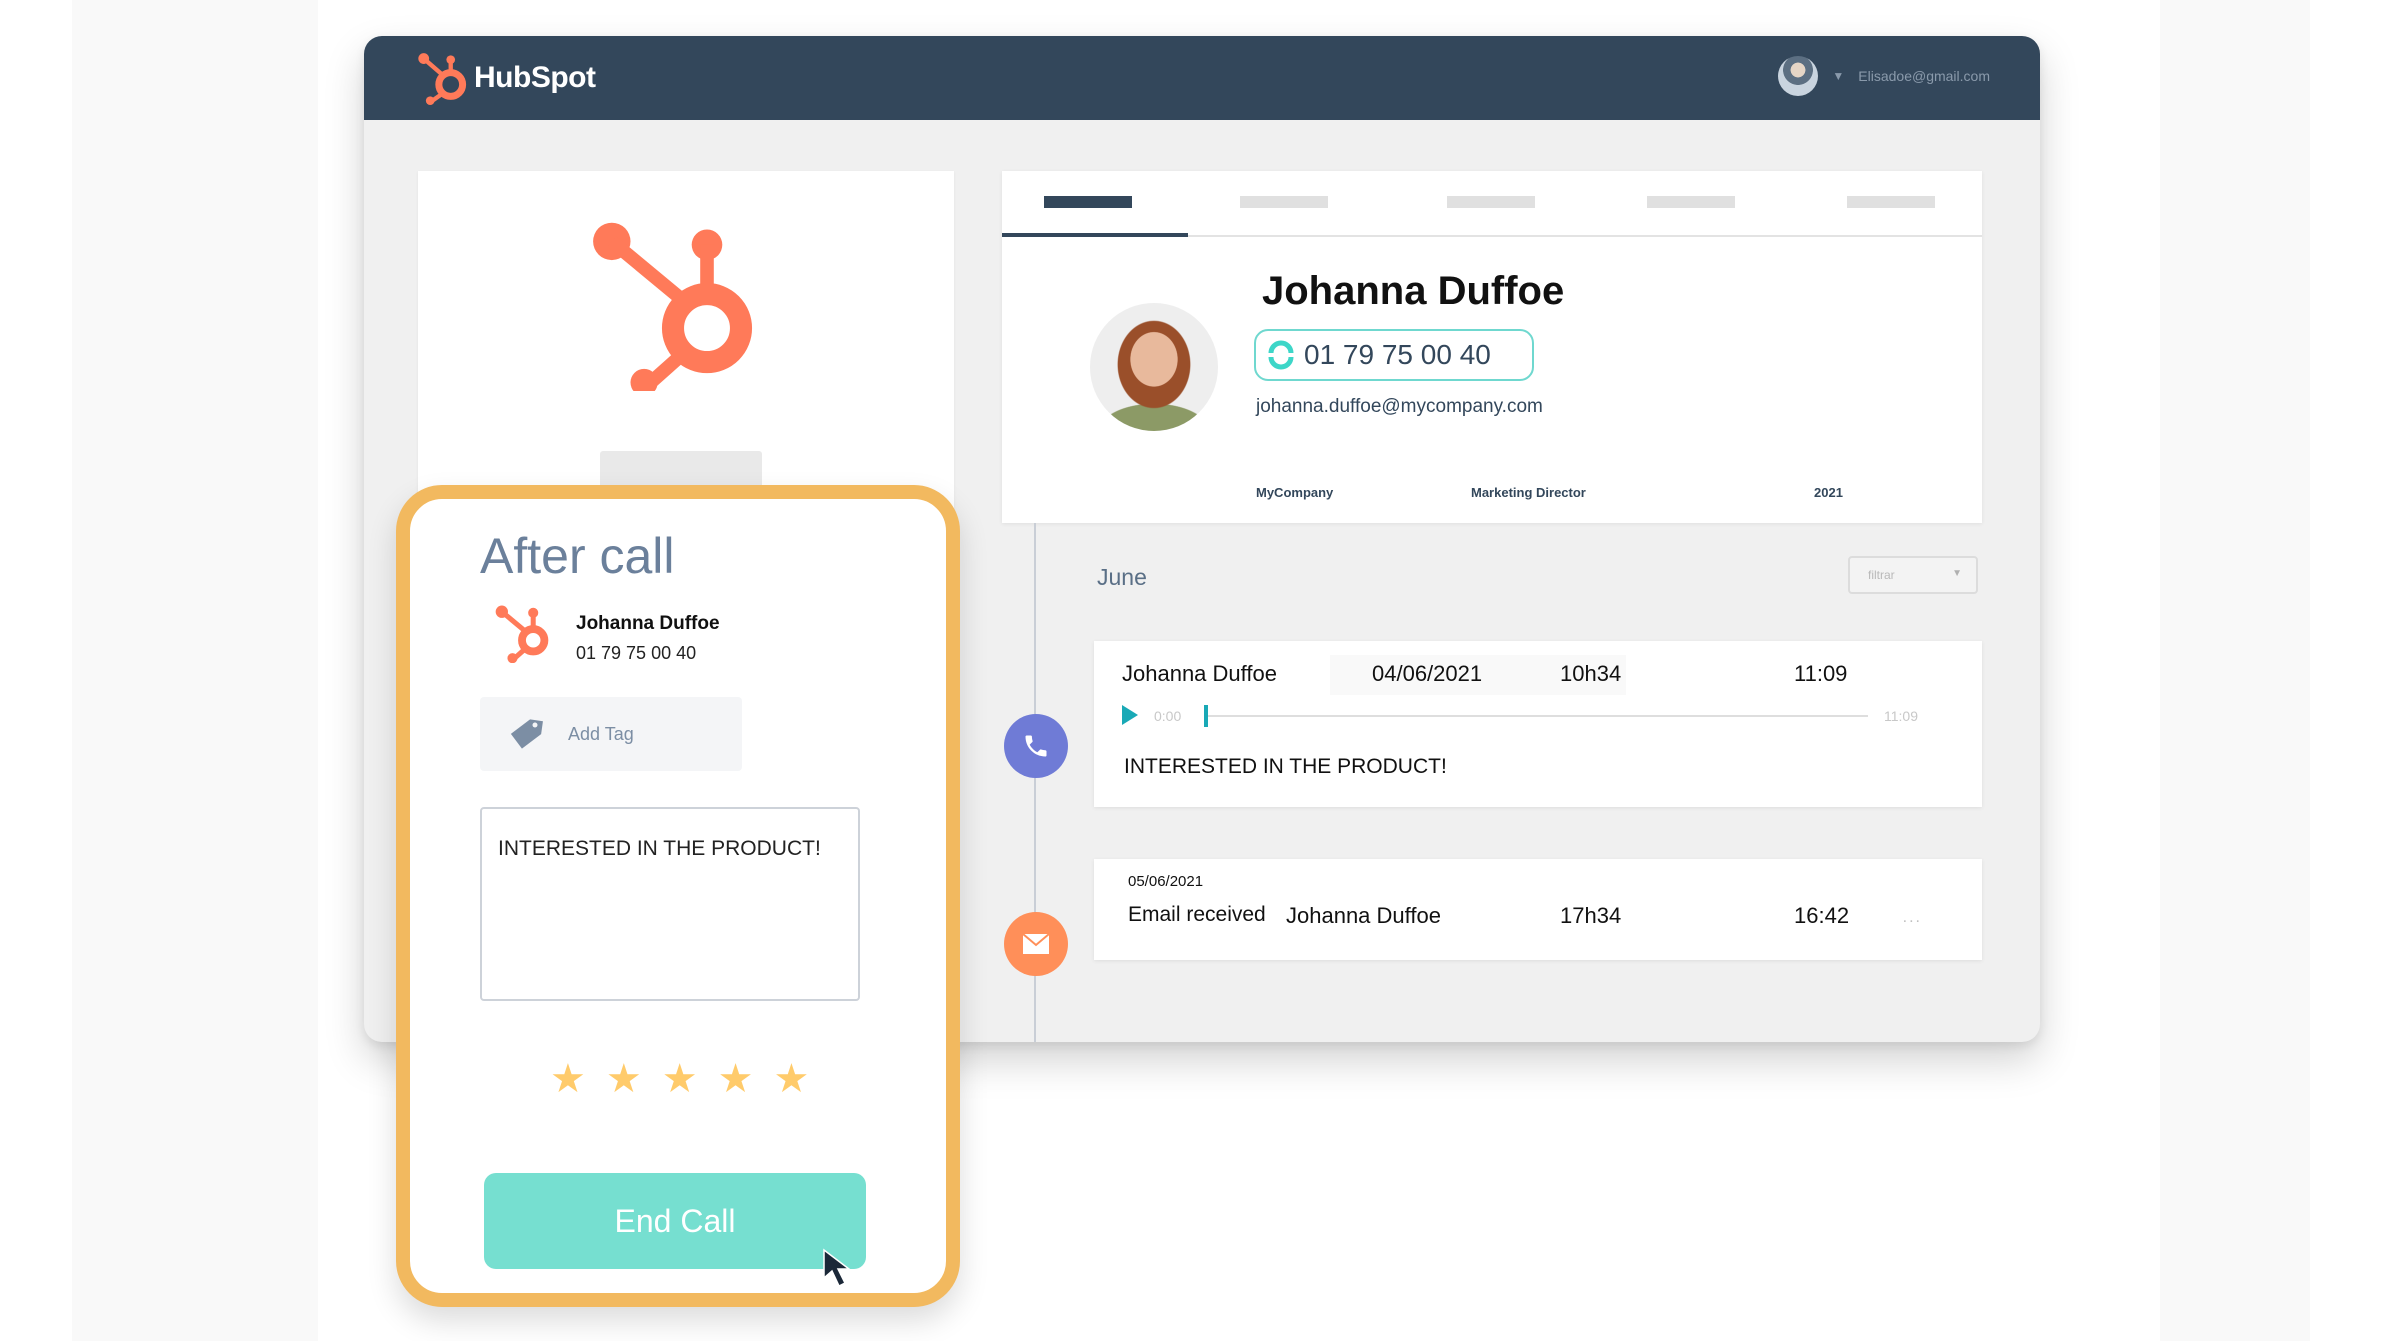 The image size is (2384, 1341). Describe the element at coordinates (837, 1268) in the screenshot. I see `mouse-pointer-icon` at that location.